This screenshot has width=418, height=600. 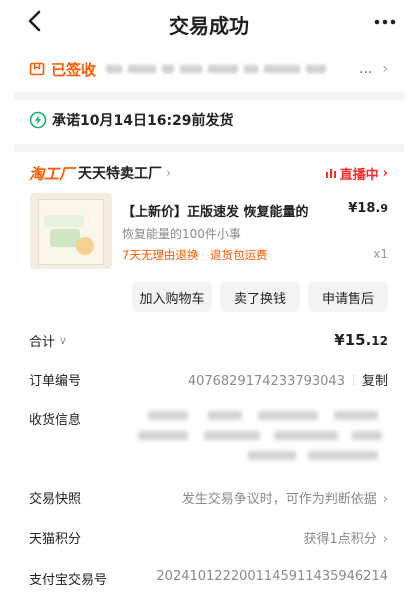 What do you see at coordinates (172, 297) in the screenshot?
I see `add-to-cart-button: 加入购物车` at bounding box center [172, 297].